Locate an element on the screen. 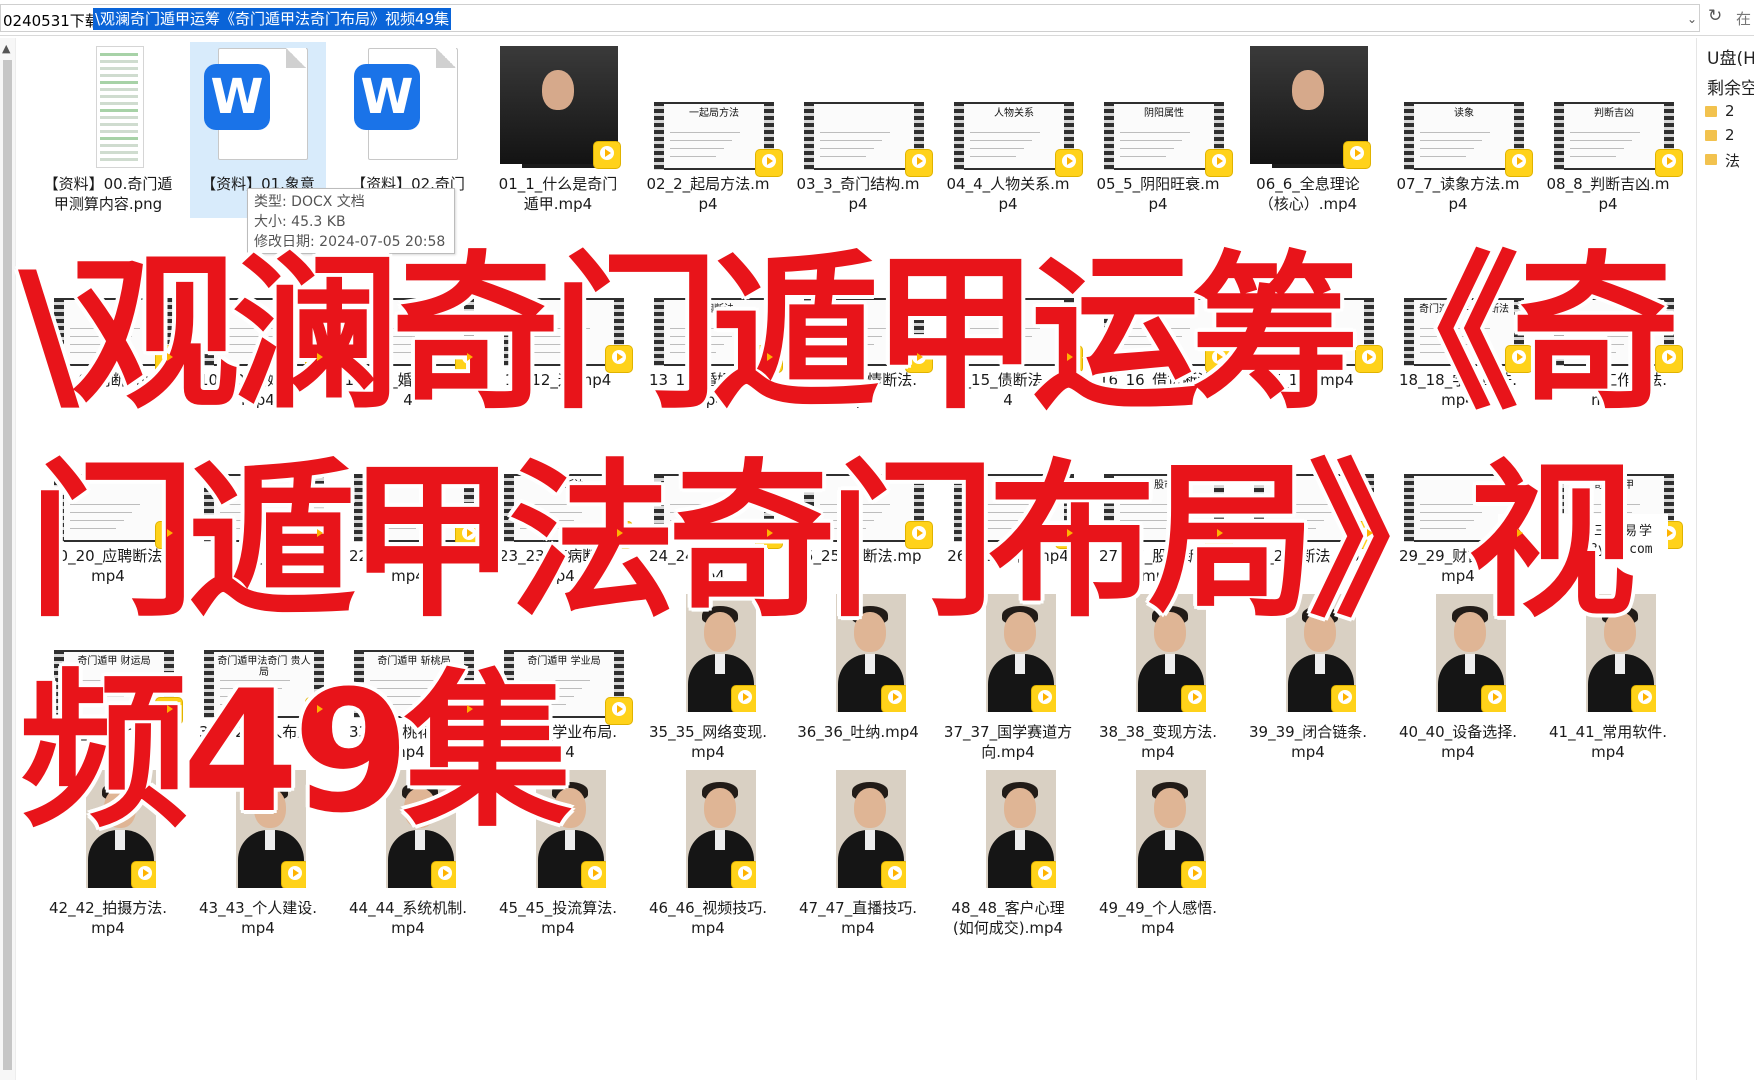  file-item: 20_20_应聘断法.mp4 is located at coordinates (111, 502).